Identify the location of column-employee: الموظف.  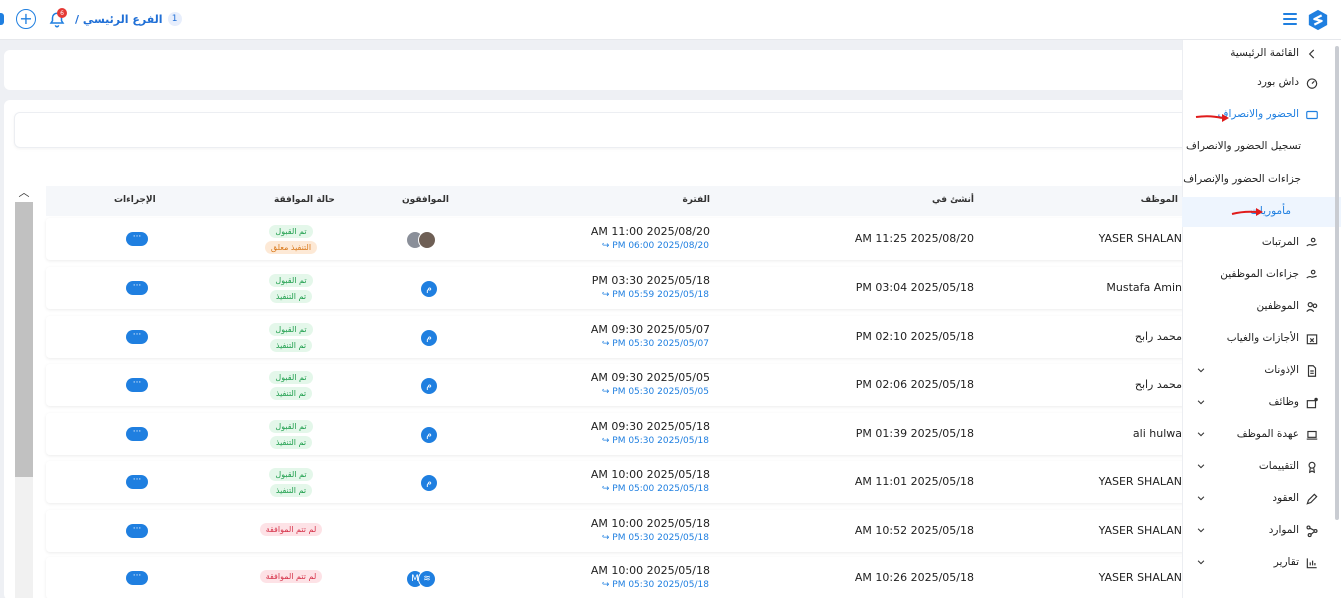
(1159, 200).